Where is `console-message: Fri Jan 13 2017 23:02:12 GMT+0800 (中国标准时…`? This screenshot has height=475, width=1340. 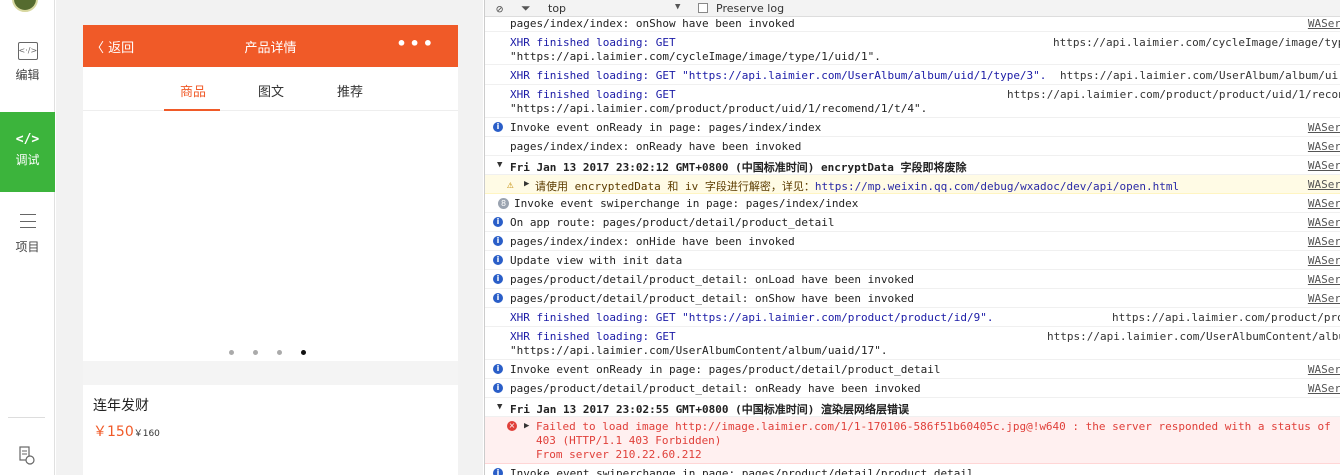
console-message: Fri Jan 13 2017 23:02:12 GMT+0800 (中国标准时… is located at coordinates (738, 167).